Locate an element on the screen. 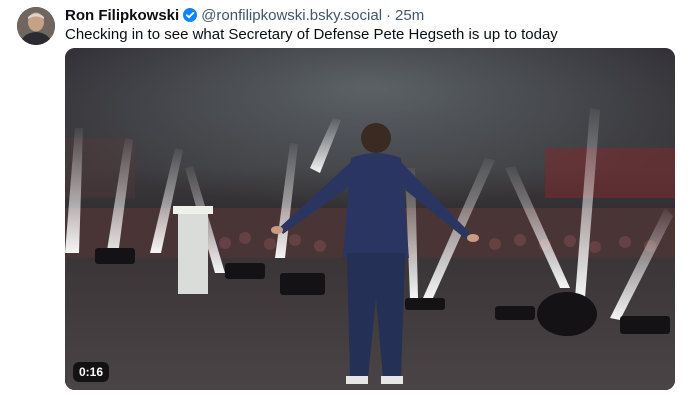 The height and width of the screenshot is (401, 690). verified-badge-icon is located at coordinates (190, 15).